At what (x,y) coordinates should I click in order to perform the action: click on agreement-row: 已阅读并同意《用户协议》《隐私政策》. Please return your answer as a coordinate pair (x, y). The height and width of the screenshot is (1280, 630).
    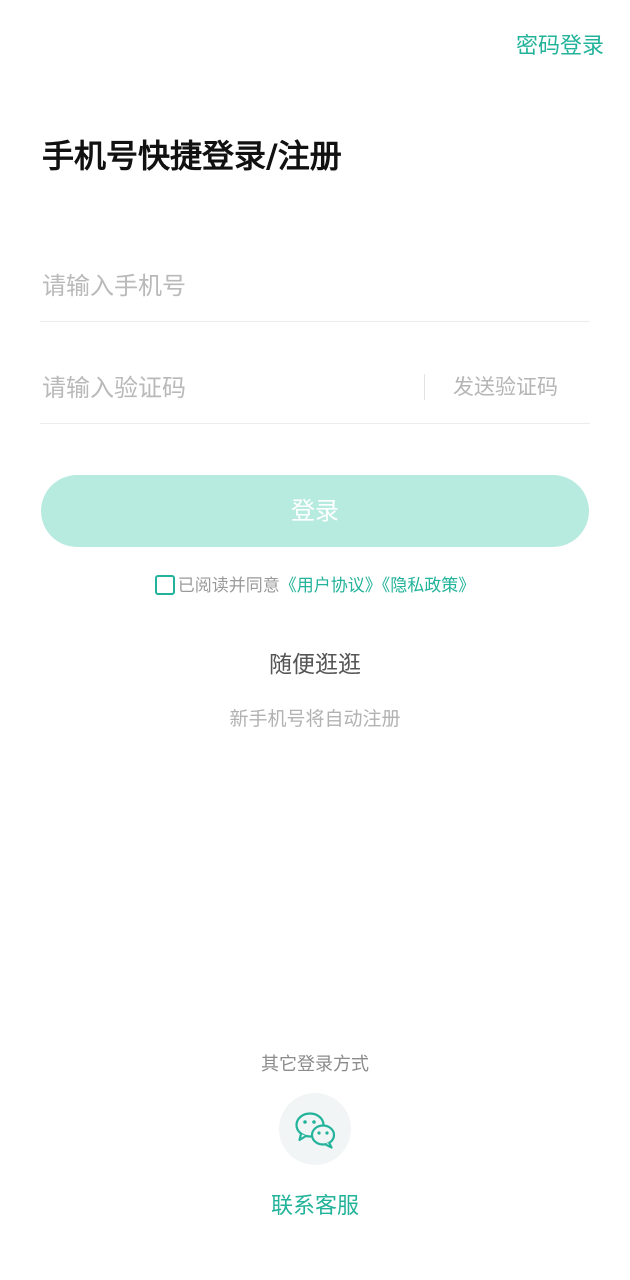
    Looking at the image, I should click on (315, 586).